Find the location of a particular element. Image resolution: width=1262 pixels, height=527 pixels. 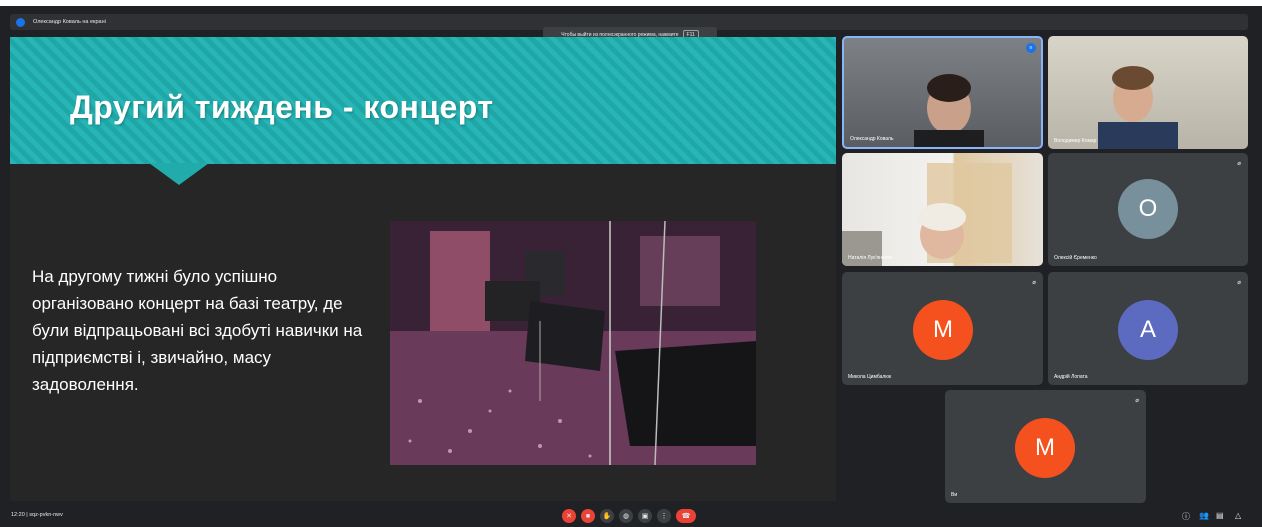

mic-off-icon: ✕ is located at coordinates (569, 516).